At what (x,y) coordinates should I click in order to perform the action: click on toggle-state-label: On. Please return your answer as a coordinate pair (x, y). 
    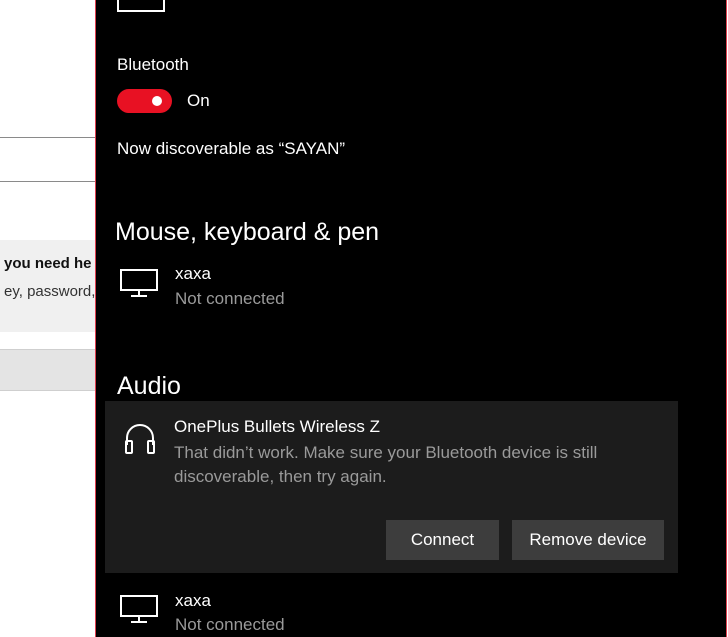
    Looking at the image, I should click on (198, 100).